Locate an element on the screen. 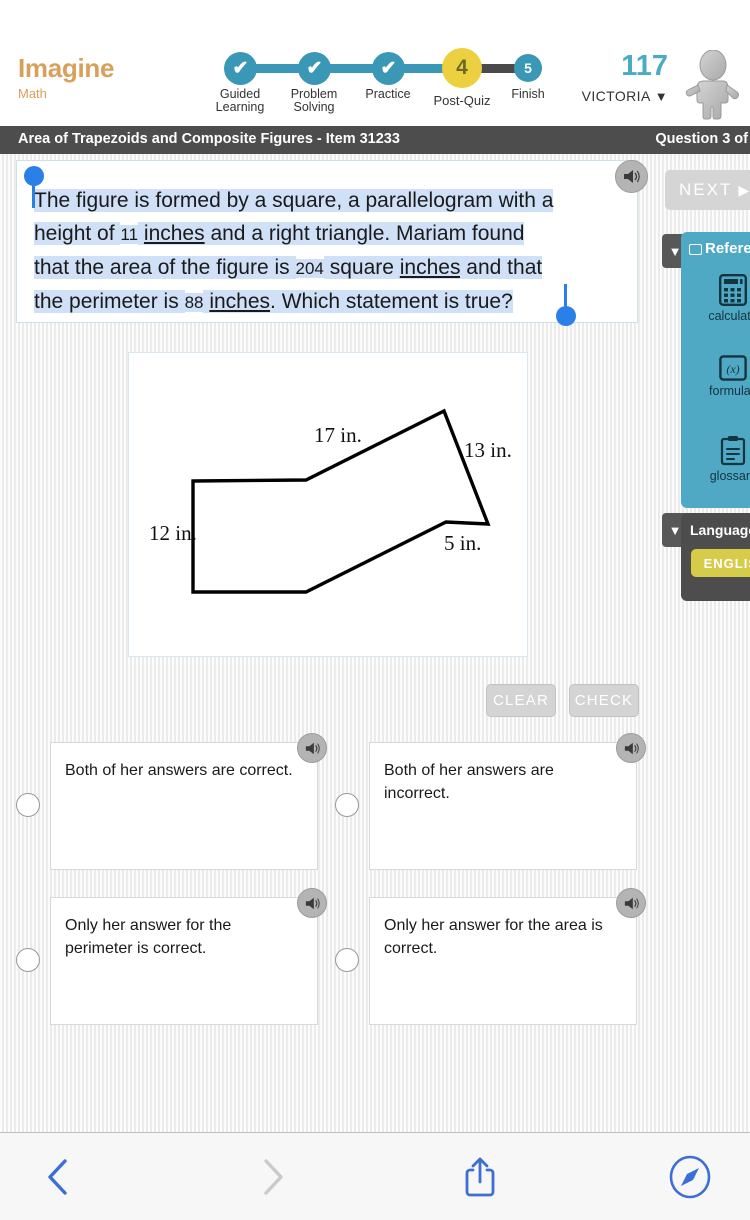  answer-option-a: Both of her answers are correct. is located at coordinates (184, 806).